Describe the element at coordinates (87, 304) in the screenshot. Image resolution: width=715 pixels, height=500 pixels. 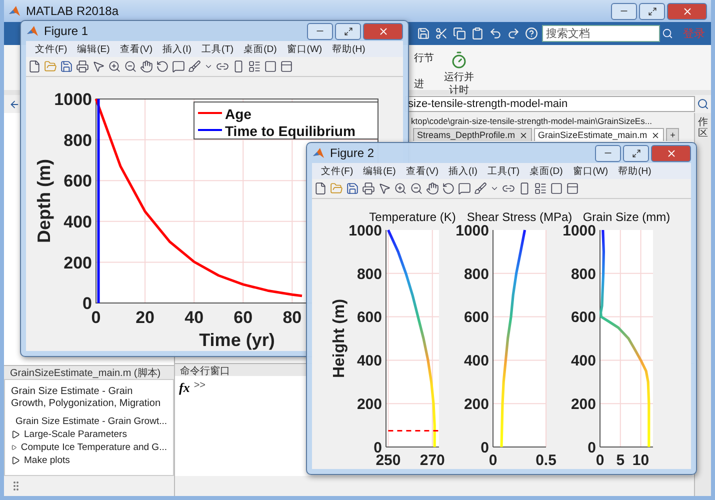
I see `tick-label: 0` at that location.